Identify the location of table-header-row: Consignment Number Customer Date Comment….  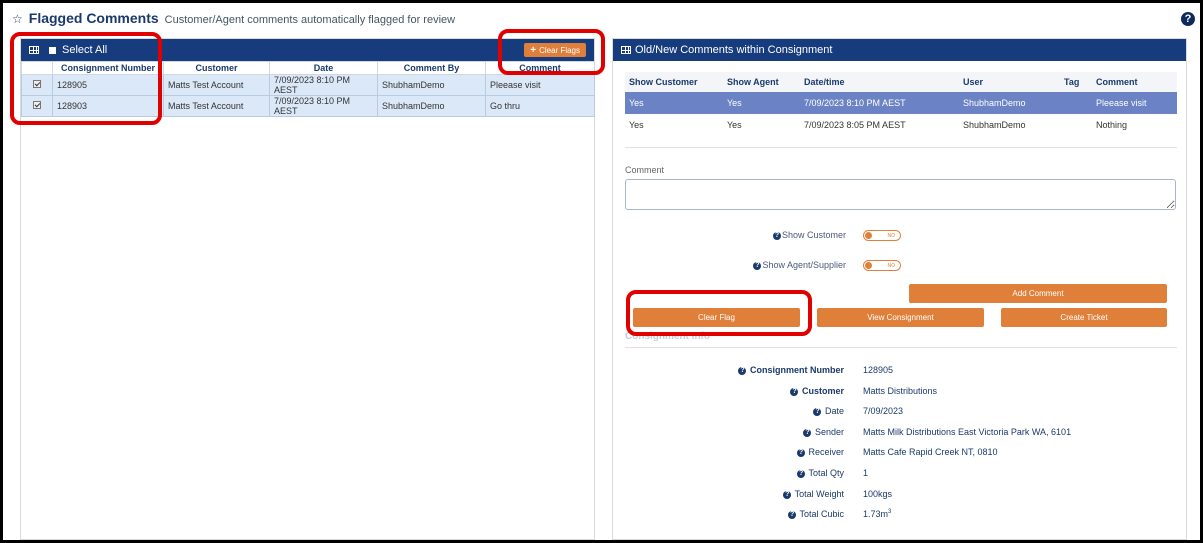
(308, 68).